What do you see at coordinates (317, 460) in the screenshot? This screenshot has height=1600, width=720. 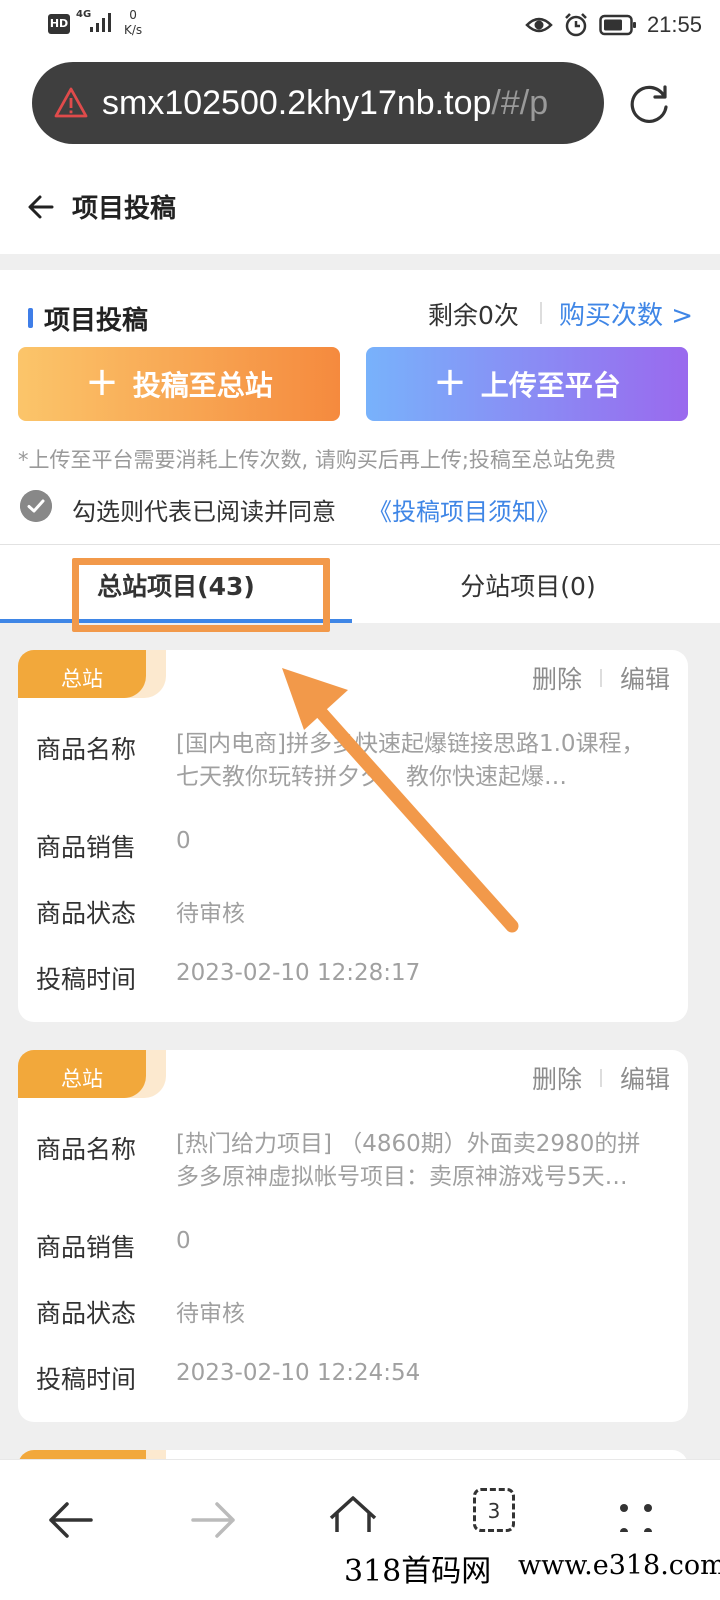 I see `upload-note: *上传至平台需要消耗上传次数, 请购买后再上传;投稿至总站免费` at bounding box center [317, 460].